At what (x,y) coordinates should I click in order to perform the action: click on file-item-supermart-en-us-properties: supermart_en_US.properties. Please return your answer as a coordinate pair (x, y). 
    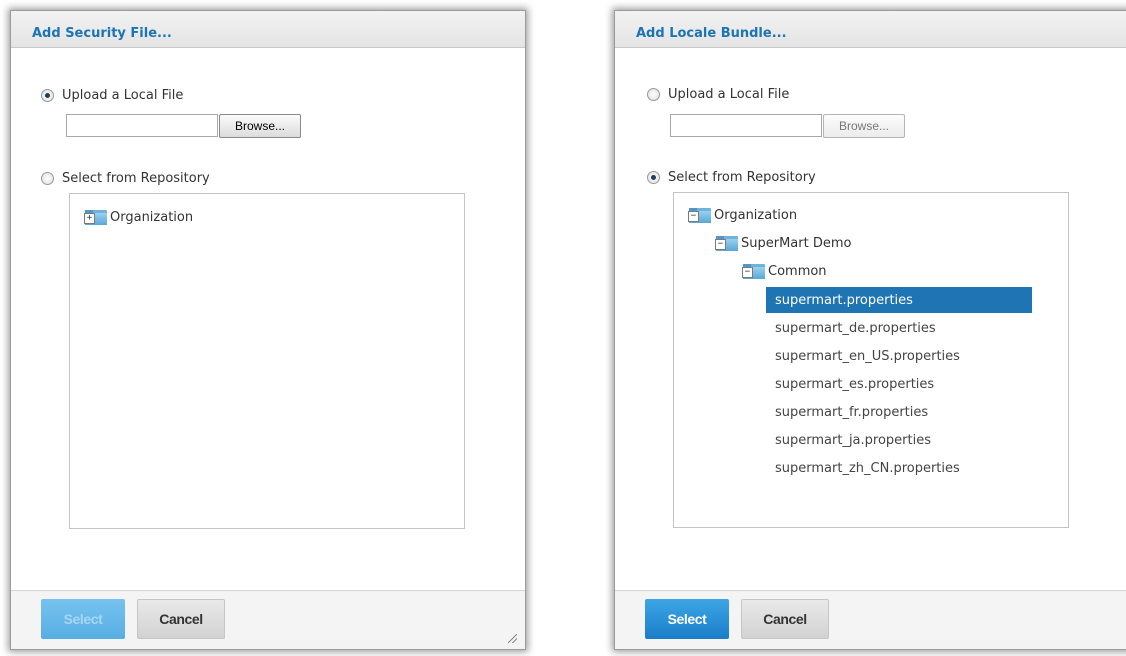
    Looking at the image, I should click on (899, 356).